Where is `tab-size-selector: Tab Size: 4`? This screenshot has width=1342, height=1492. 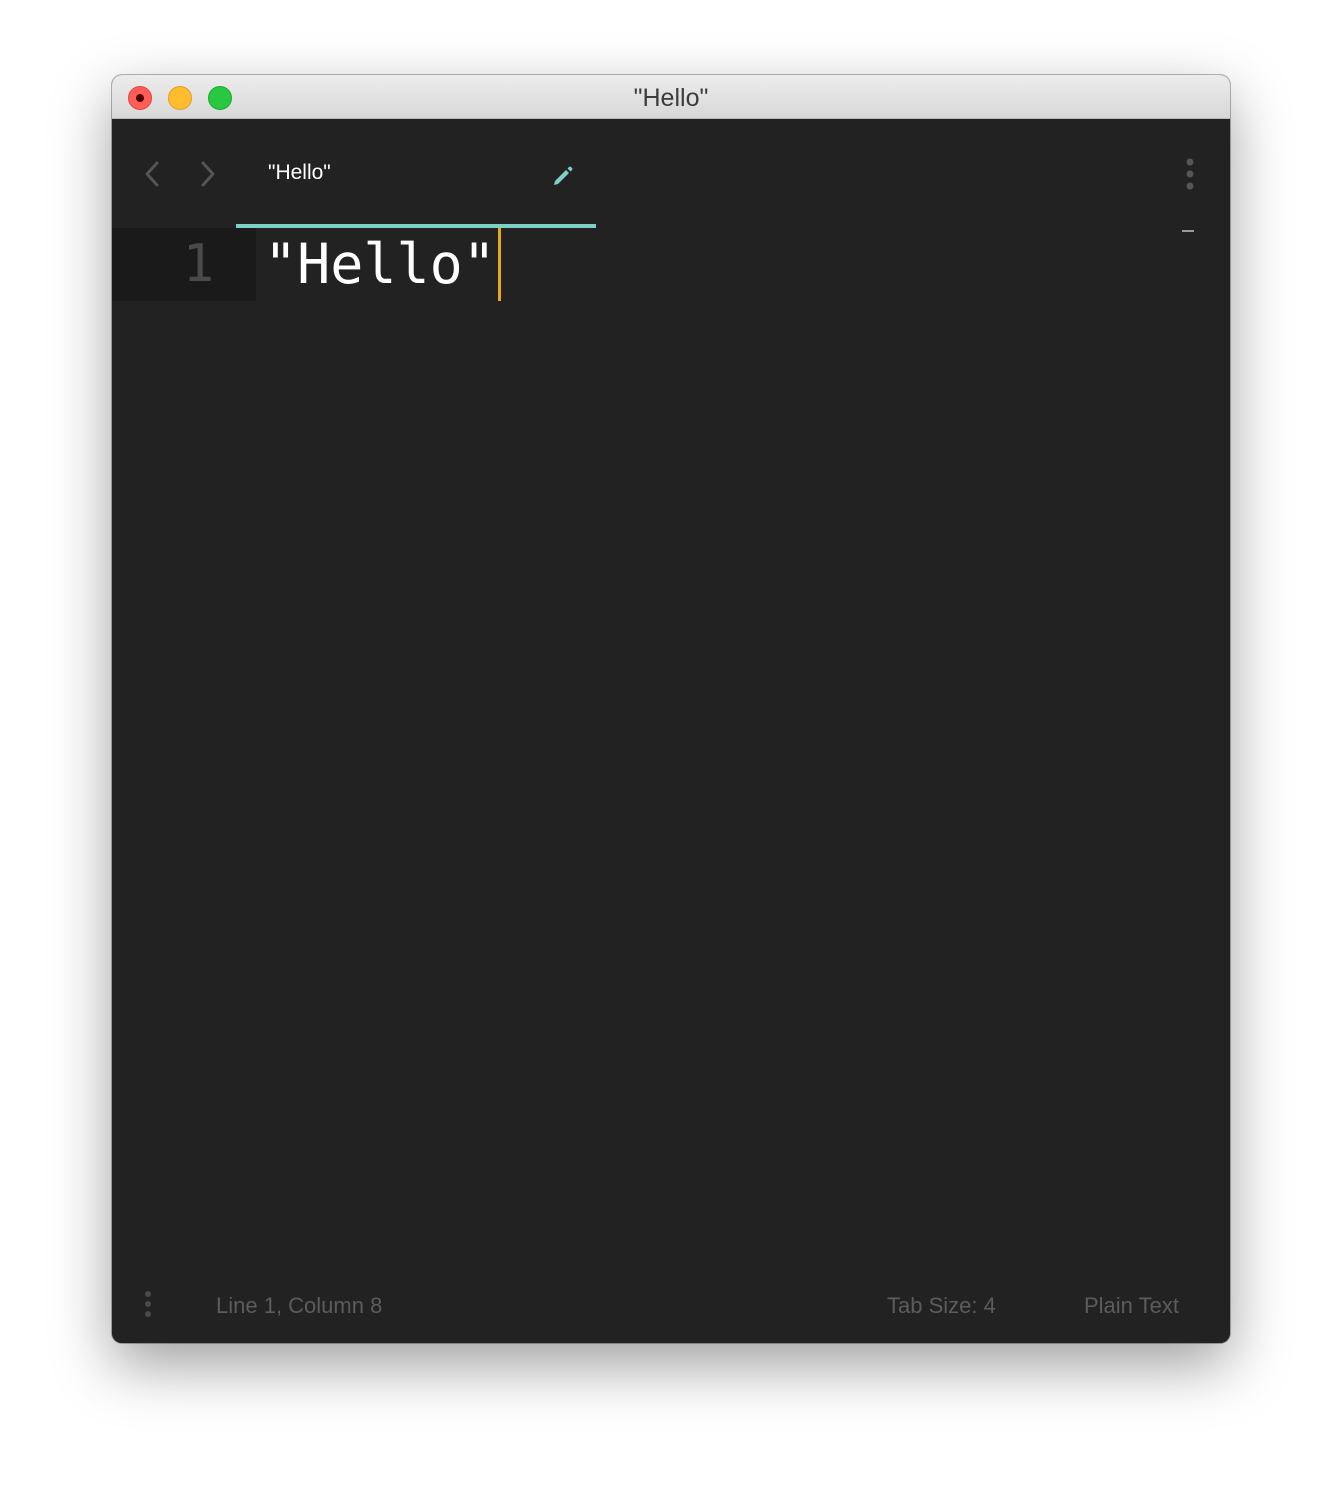 tab-size-selector: Tab Size: 4 is located at coordinates (941, 1306).